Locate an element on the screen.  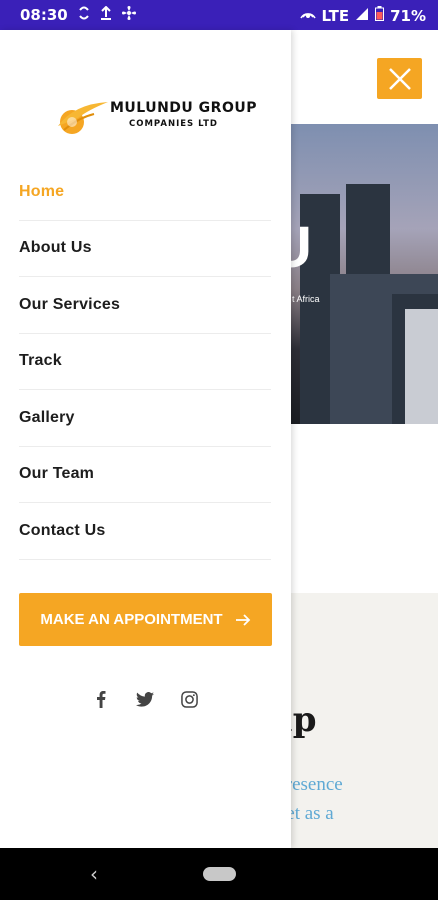
brand-subtitle: COMPANIES LTD is located at coordinates (173, 124).